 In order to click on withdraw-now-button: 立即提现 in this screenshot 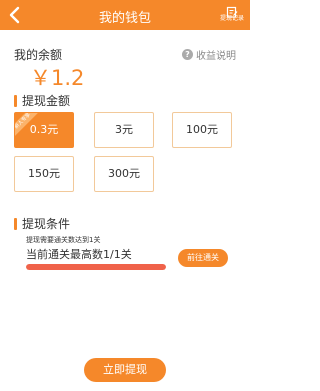, I will do `click(125, 370)`.